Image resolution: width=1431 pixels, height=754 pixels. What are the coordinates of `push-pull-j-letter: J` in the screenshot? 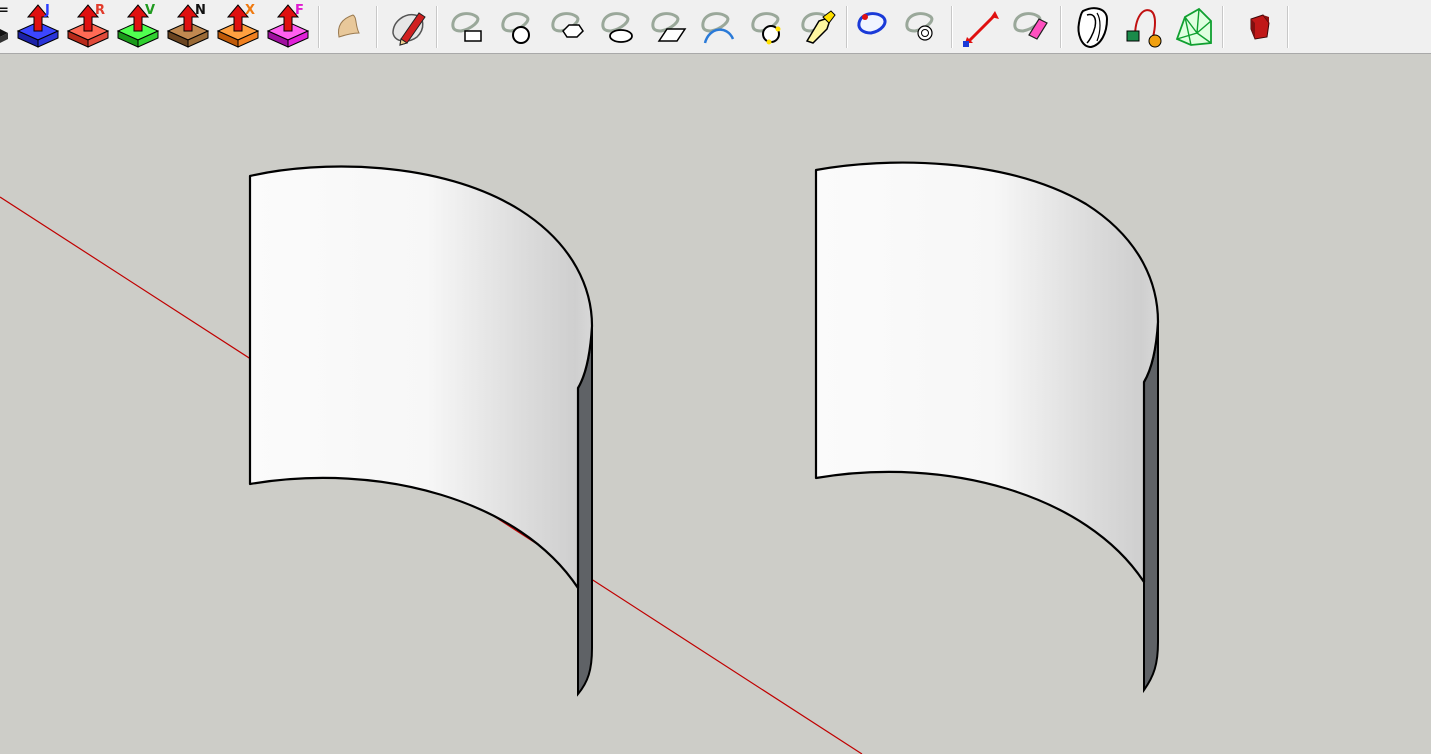 It's located at (47, 10).